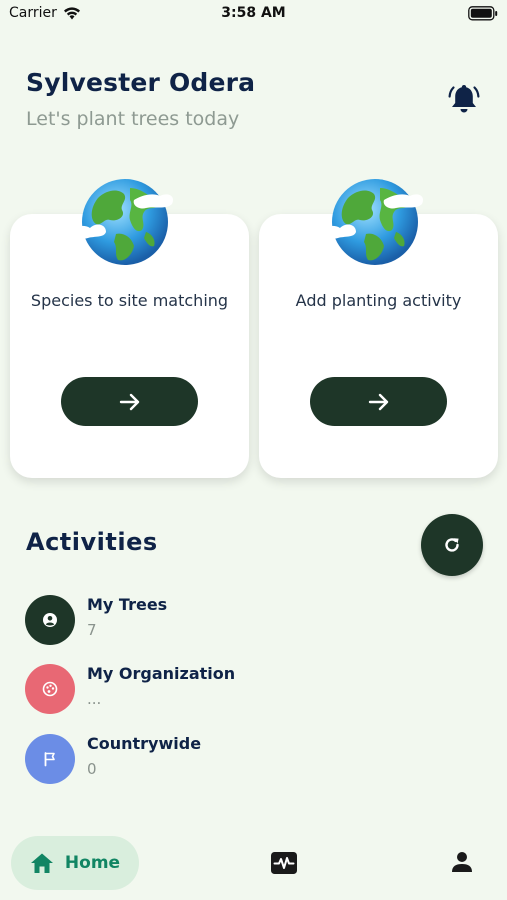  I want to click on activity-countrywide: Countrywide 0, so click(245, 760).